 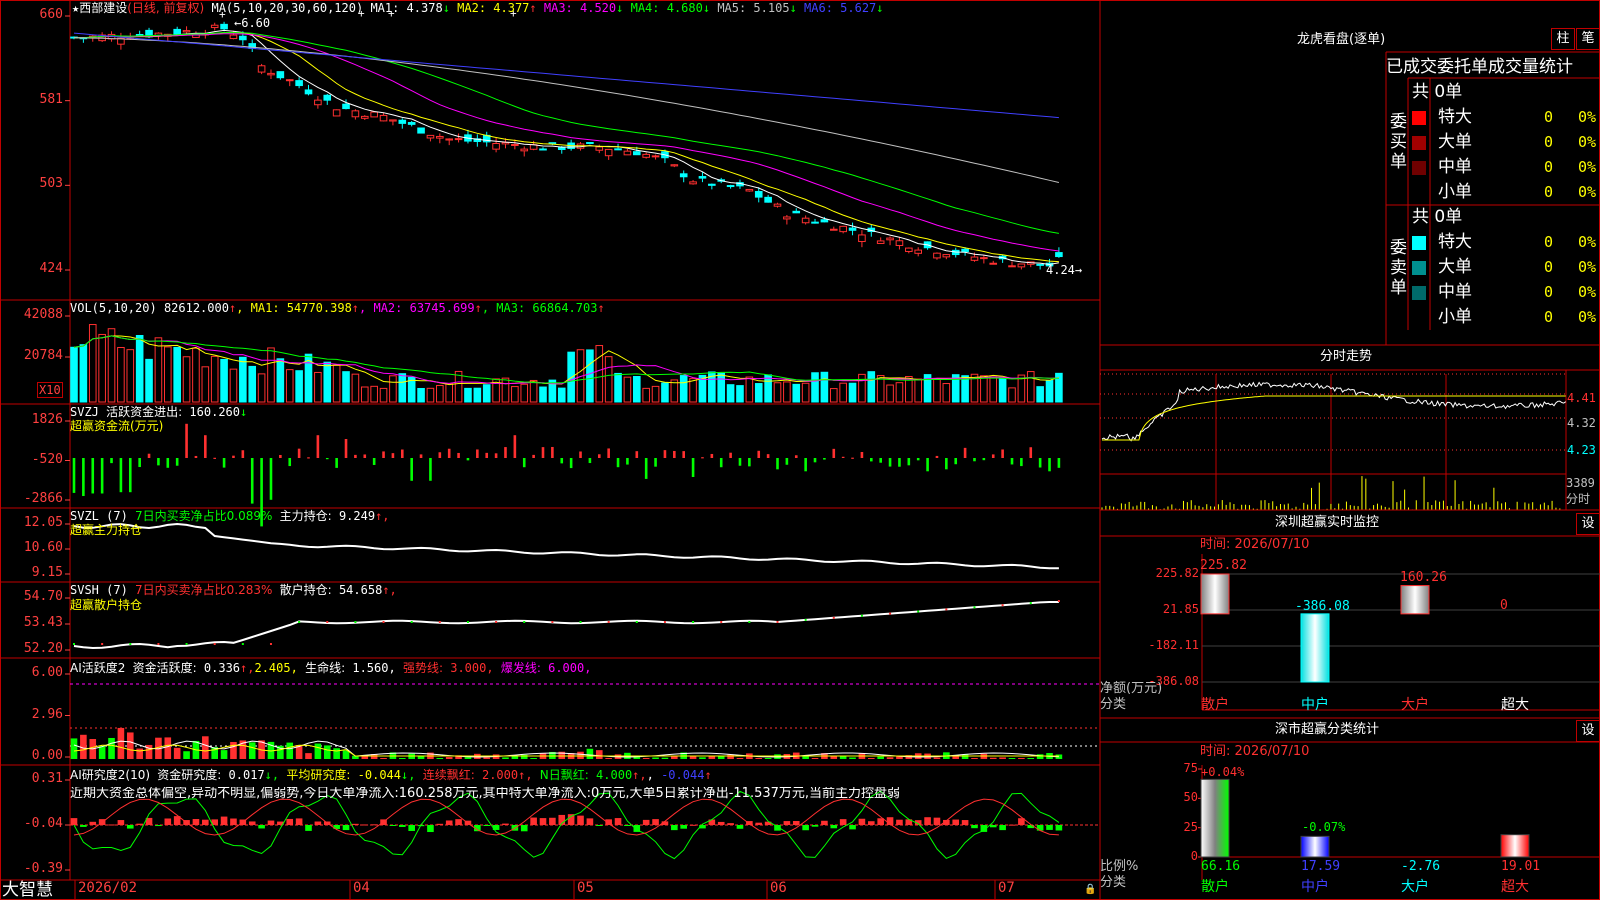 I want to click on x-axis-label: 07, so click(x=1006, y=888).